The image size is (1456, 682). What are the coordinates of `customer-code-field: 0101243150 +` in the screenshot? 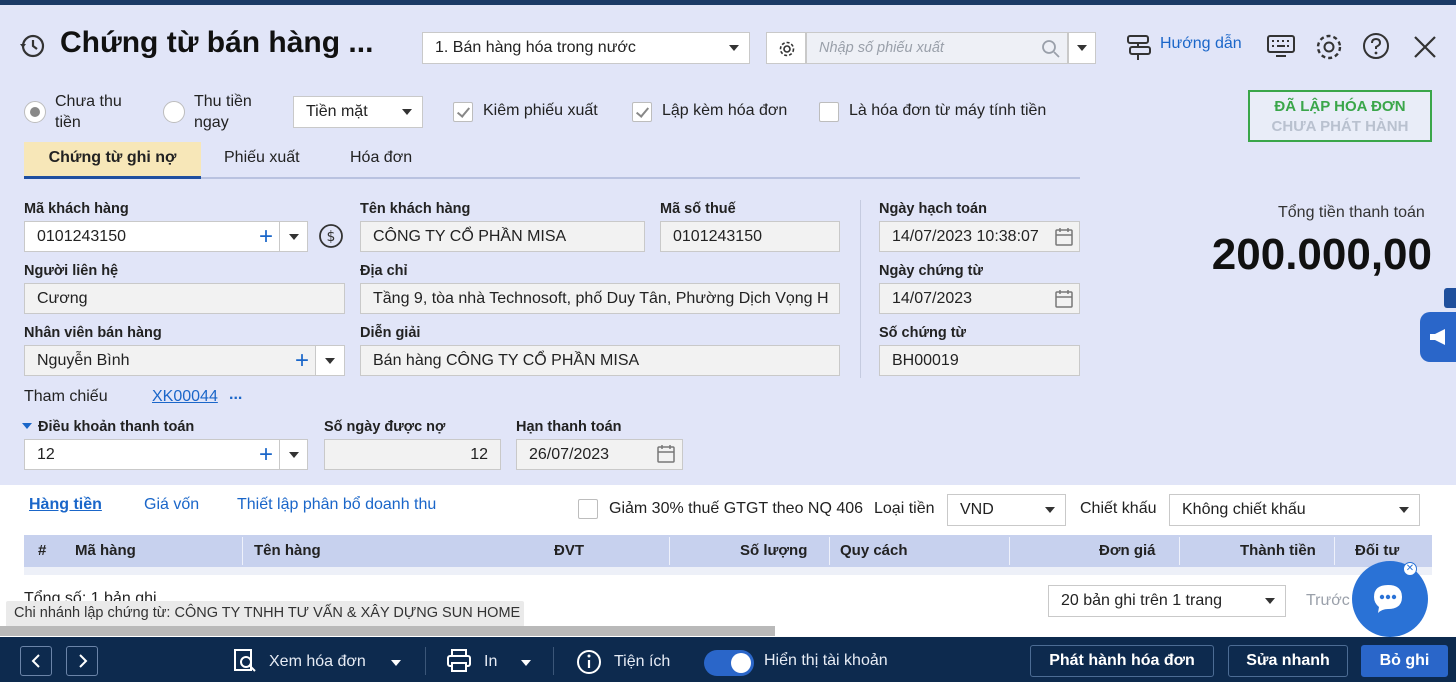 It's located at (152, 236).